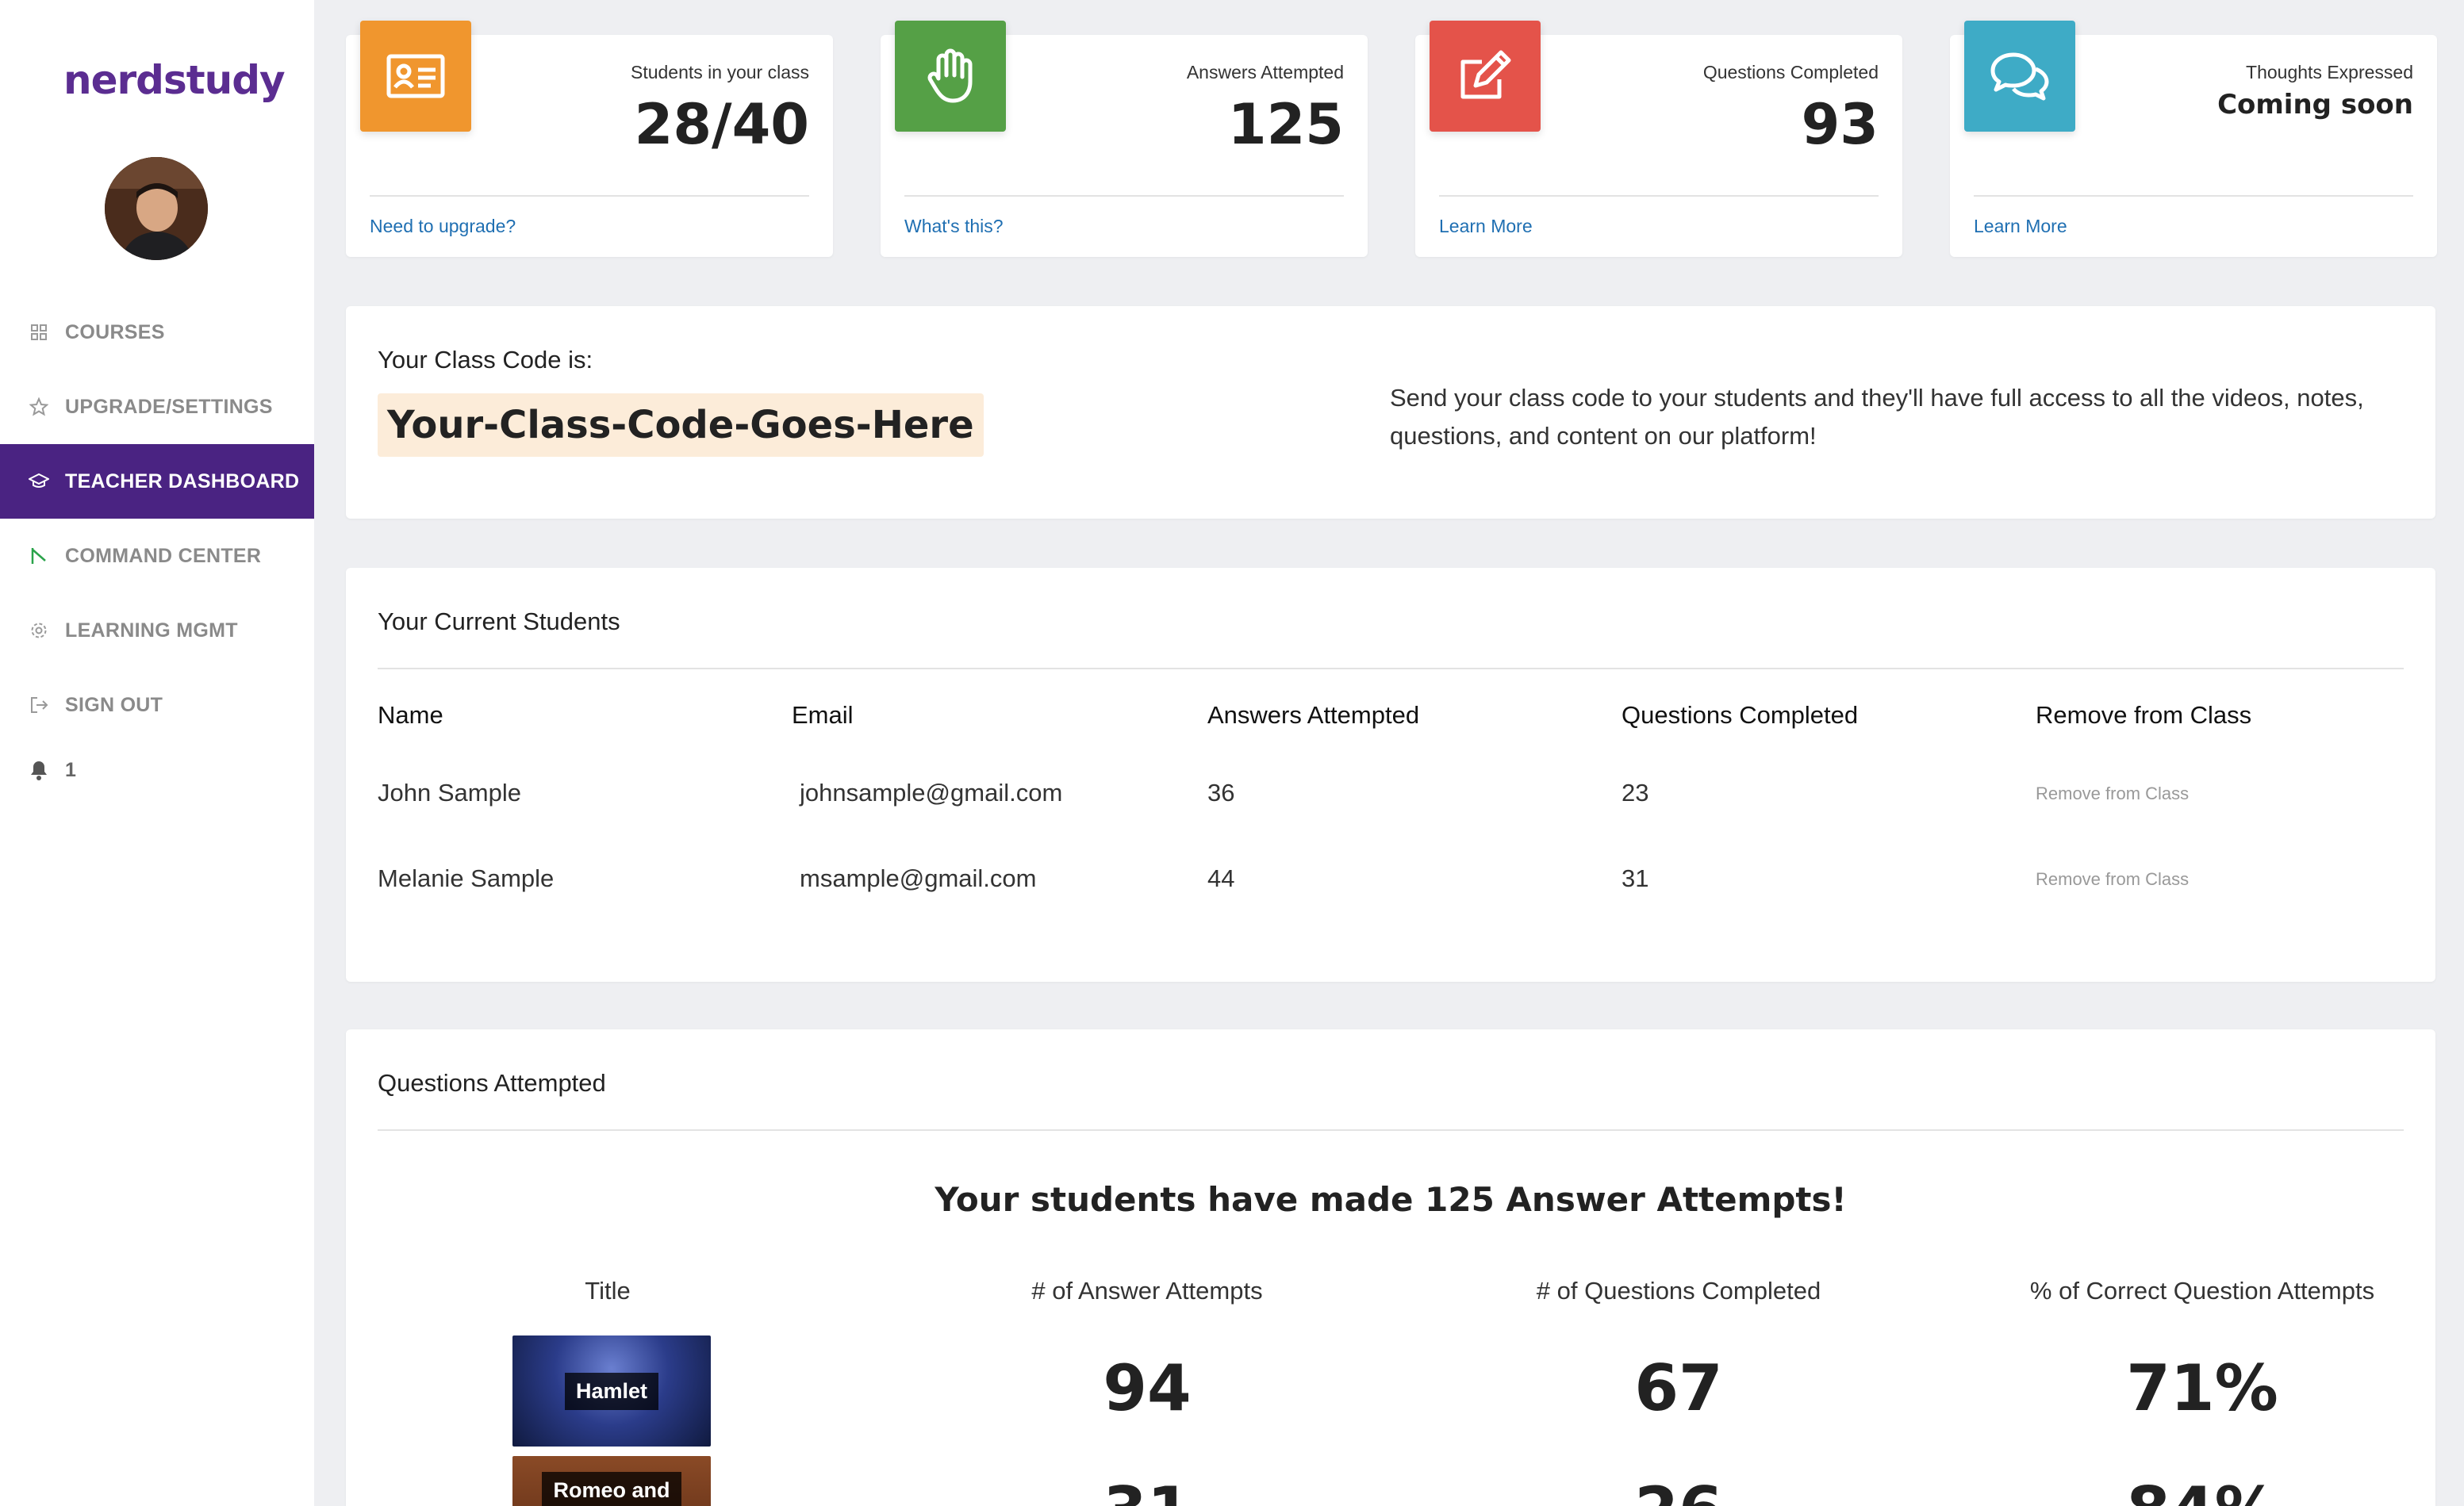 Image resolution: width=2464 pixels, height=1506 pixels. Describe the element at coordinates (2315, 105) in the screenshot. I see `stat-value: Coming soon` at that location.